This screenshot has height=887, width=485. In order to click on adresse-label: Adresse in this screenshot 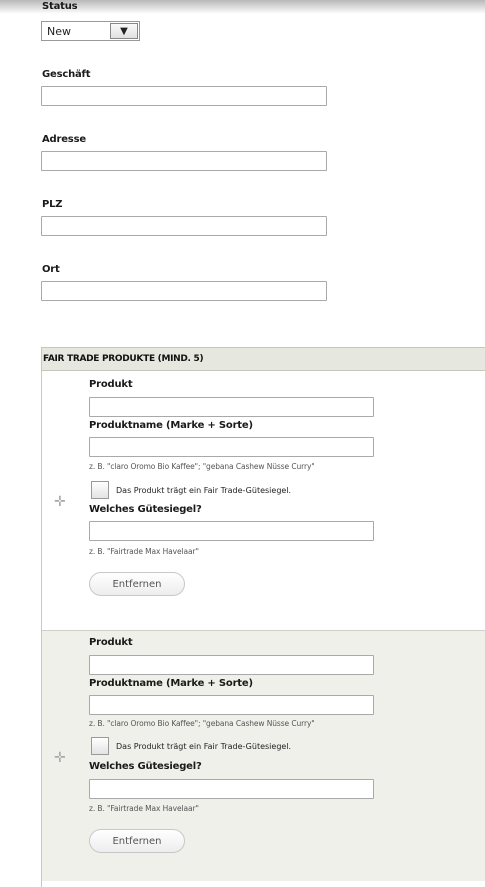, I will do `click(64, 139)`.